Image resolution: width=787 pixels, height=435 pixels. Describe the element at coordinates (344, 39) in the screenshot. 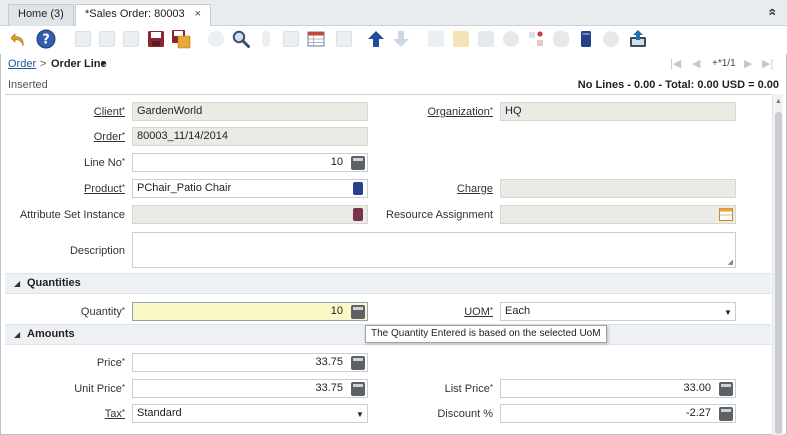

I see `detail-button` at that location.